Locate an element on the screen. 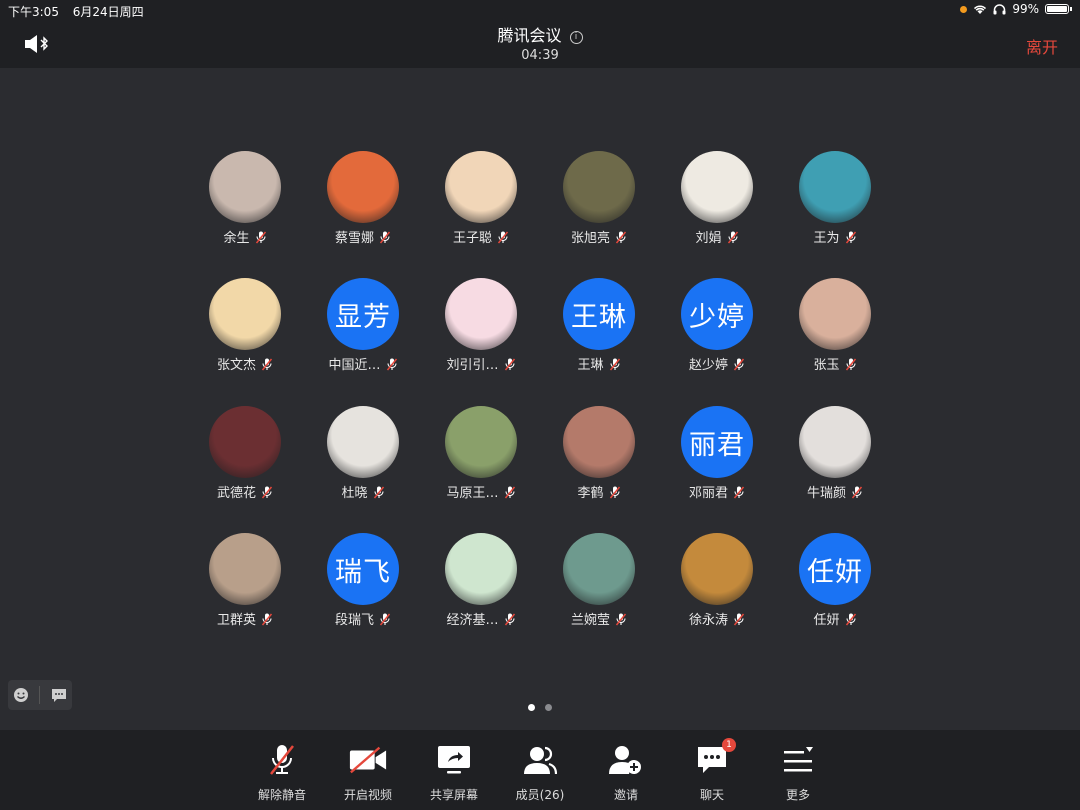 This screenshot has height=810, width=1080. participant-tile: 任妍 任妍 is located at coordinates (835, 588).